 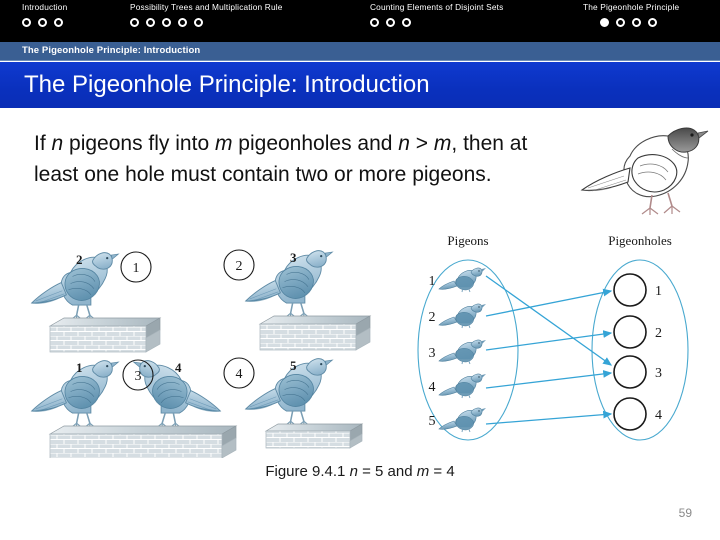 I want to click on set-label-pigeonholes: Pigeonholes, so click(x=640, y=240).